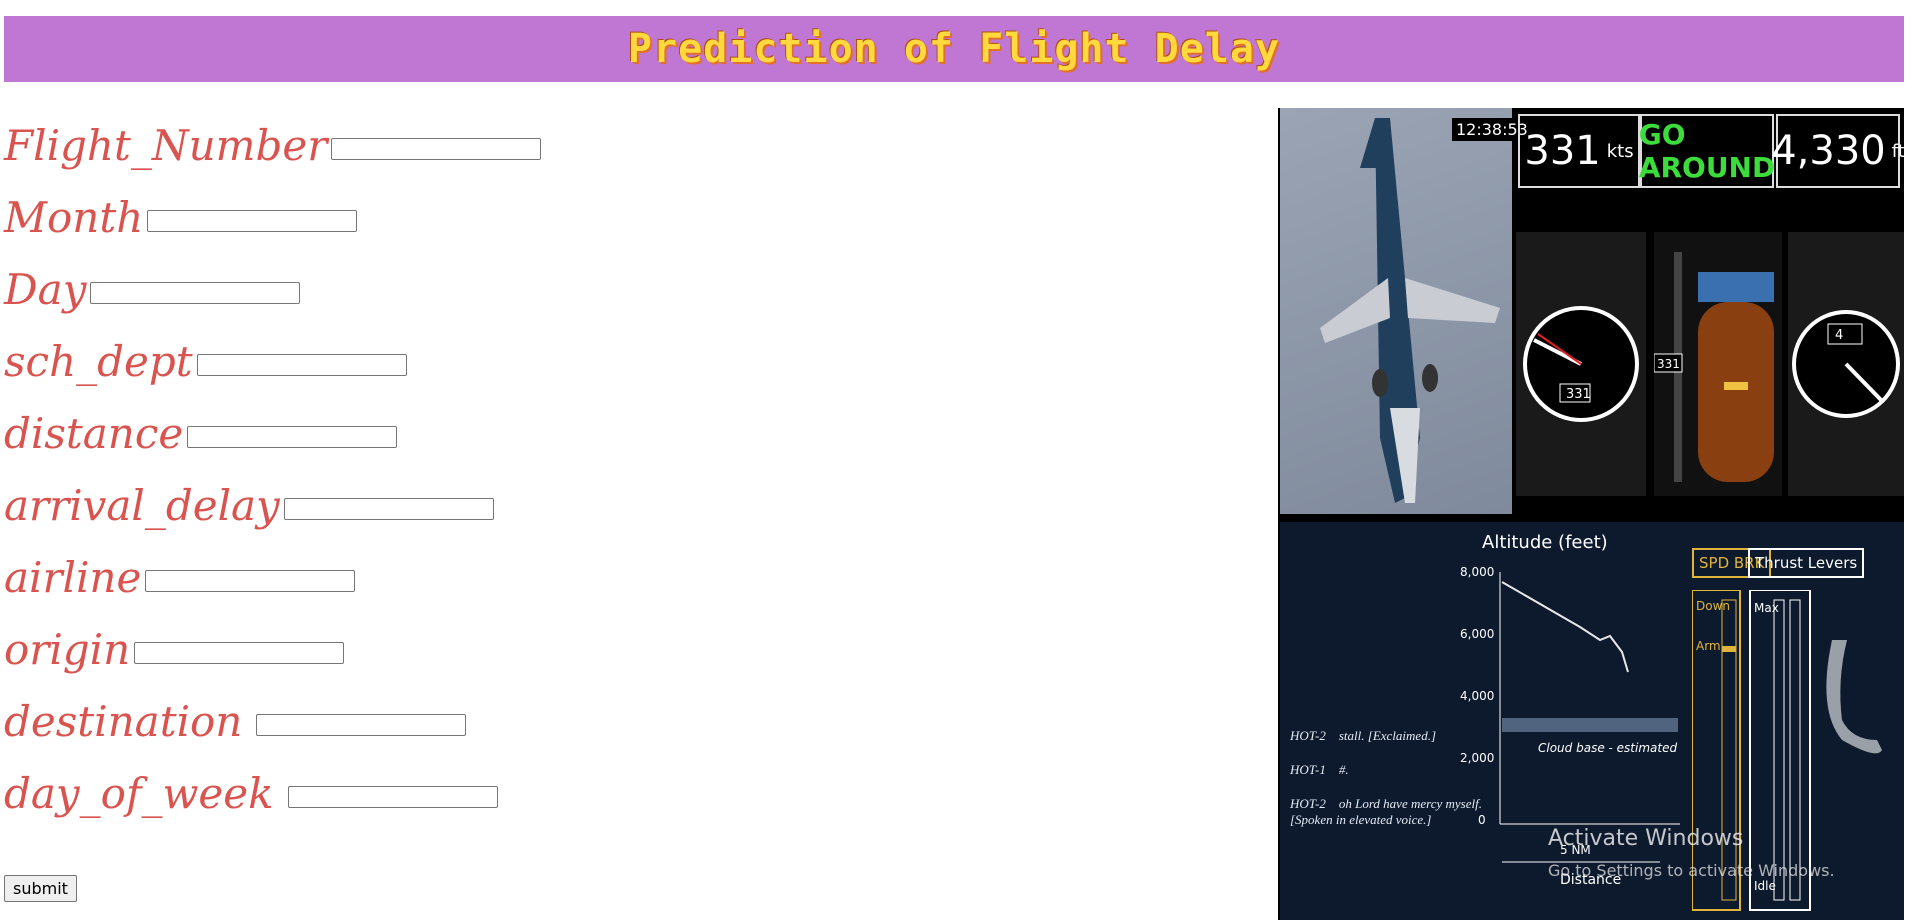 This screenshot has width=1914, height=922. What do you see at coordinates (94, 433) in the screenshot?
I see `distance-label: distance` at bounding box center [94, 433].